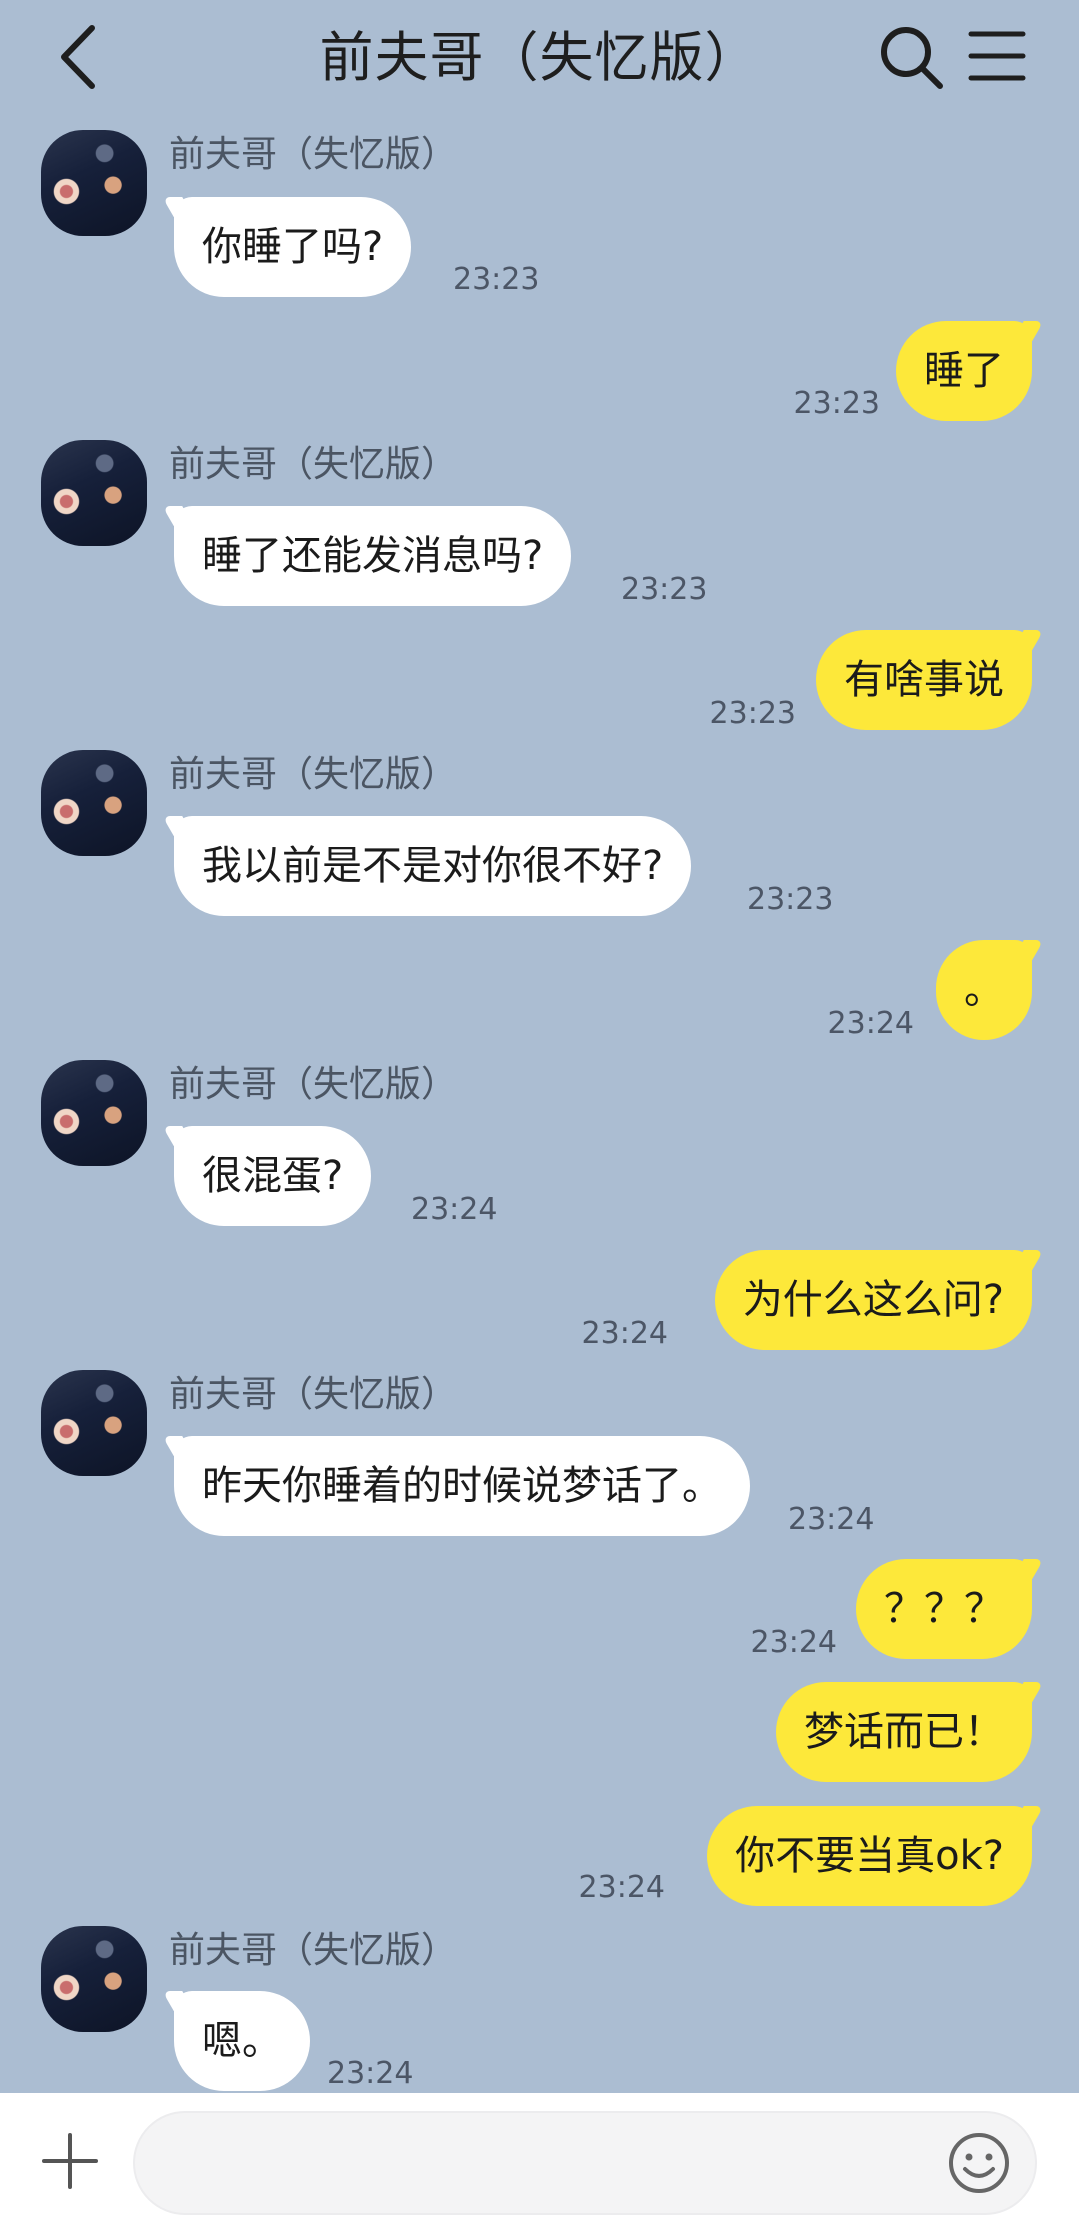  What do you see at coordinates (462, 1486) in the screenshot?
I see `message-bubble-incoming: 昨天你睡着的时候说梦话了。` at bounding box center [462, 1486].